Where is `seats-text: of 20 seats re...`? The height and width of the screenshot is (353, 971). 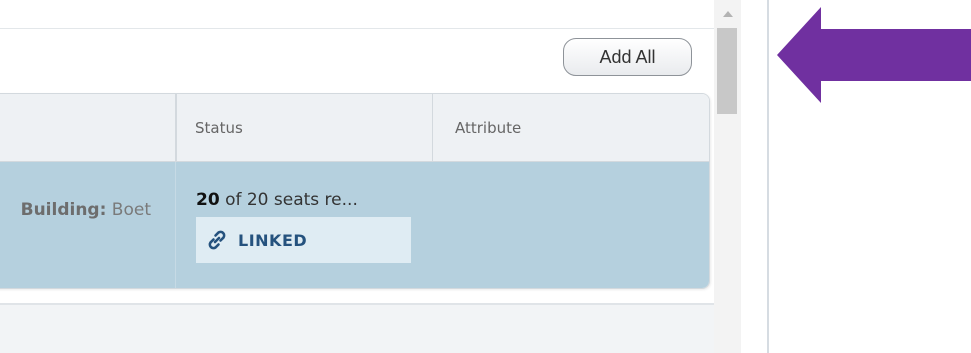 seats-text: of 20 seats re... is located at coordinates (288, 200).